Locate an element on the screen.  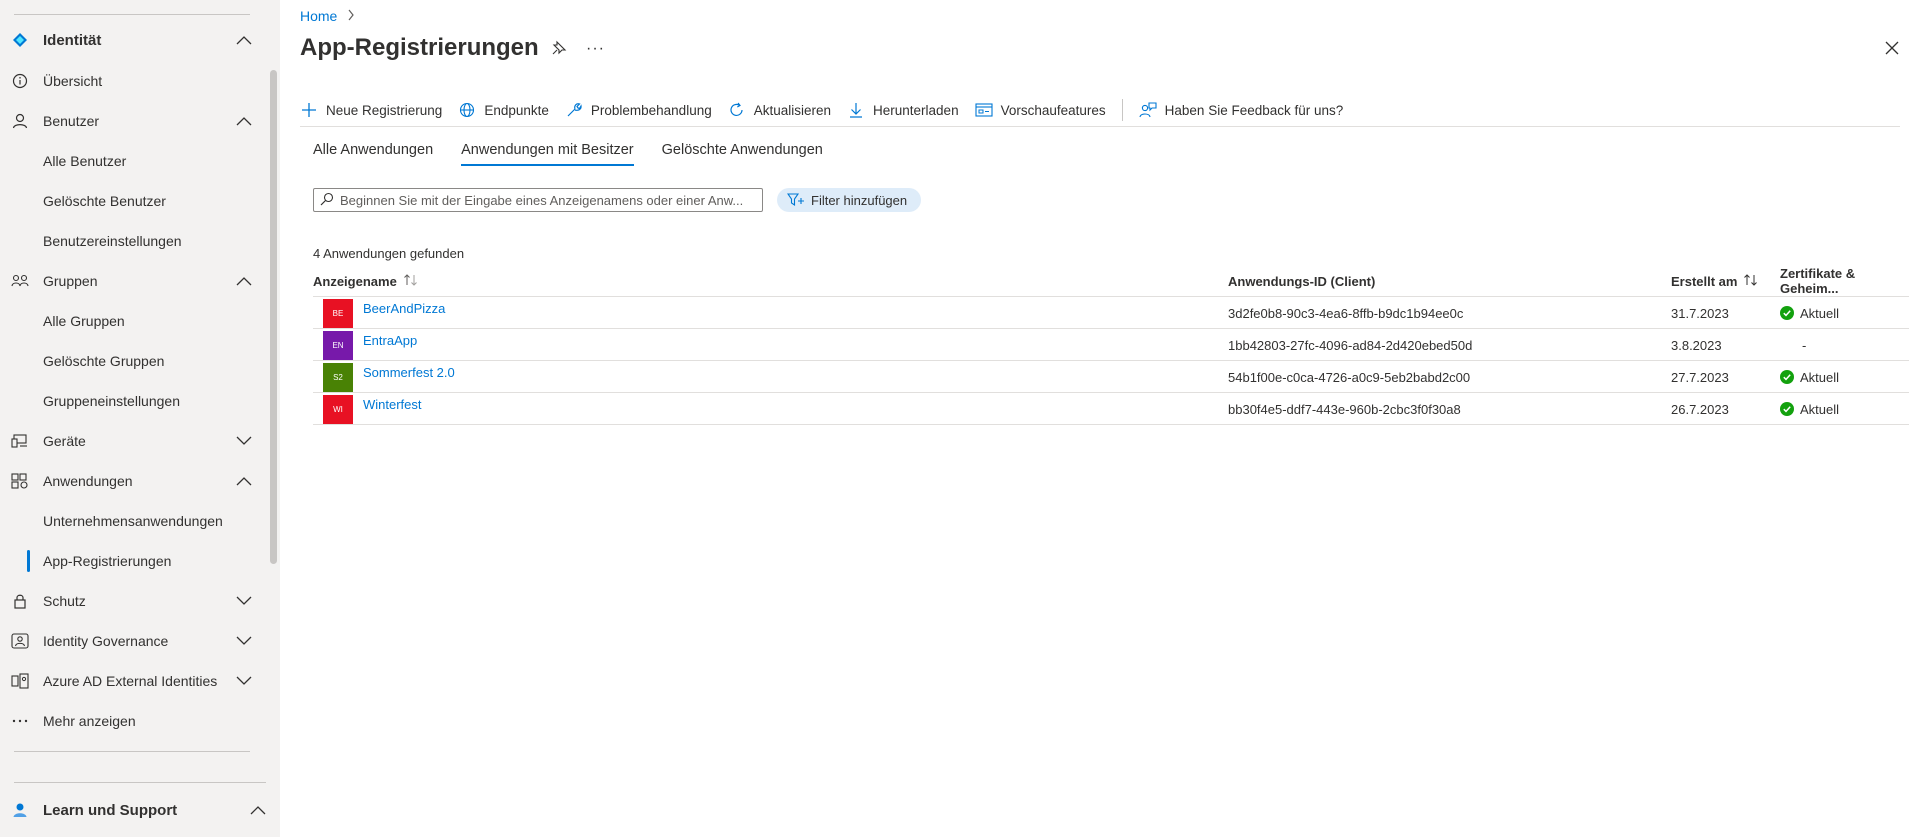
preview-features-button: Vorschaufeatures is located at coordinates (1040, 110).